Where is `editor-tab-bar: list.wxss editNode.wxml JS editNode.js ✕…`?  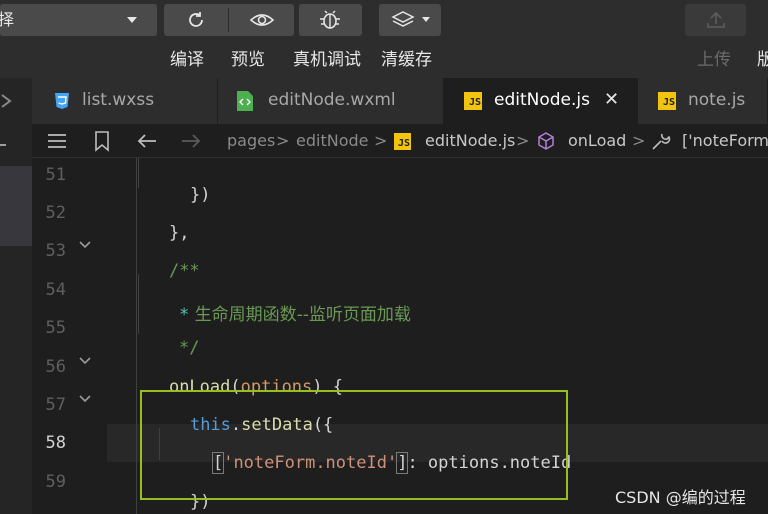
editor-tab-bar: list.wxss editNode.wxml JS editNode.js ✕… is located at coordinates (384, 101).